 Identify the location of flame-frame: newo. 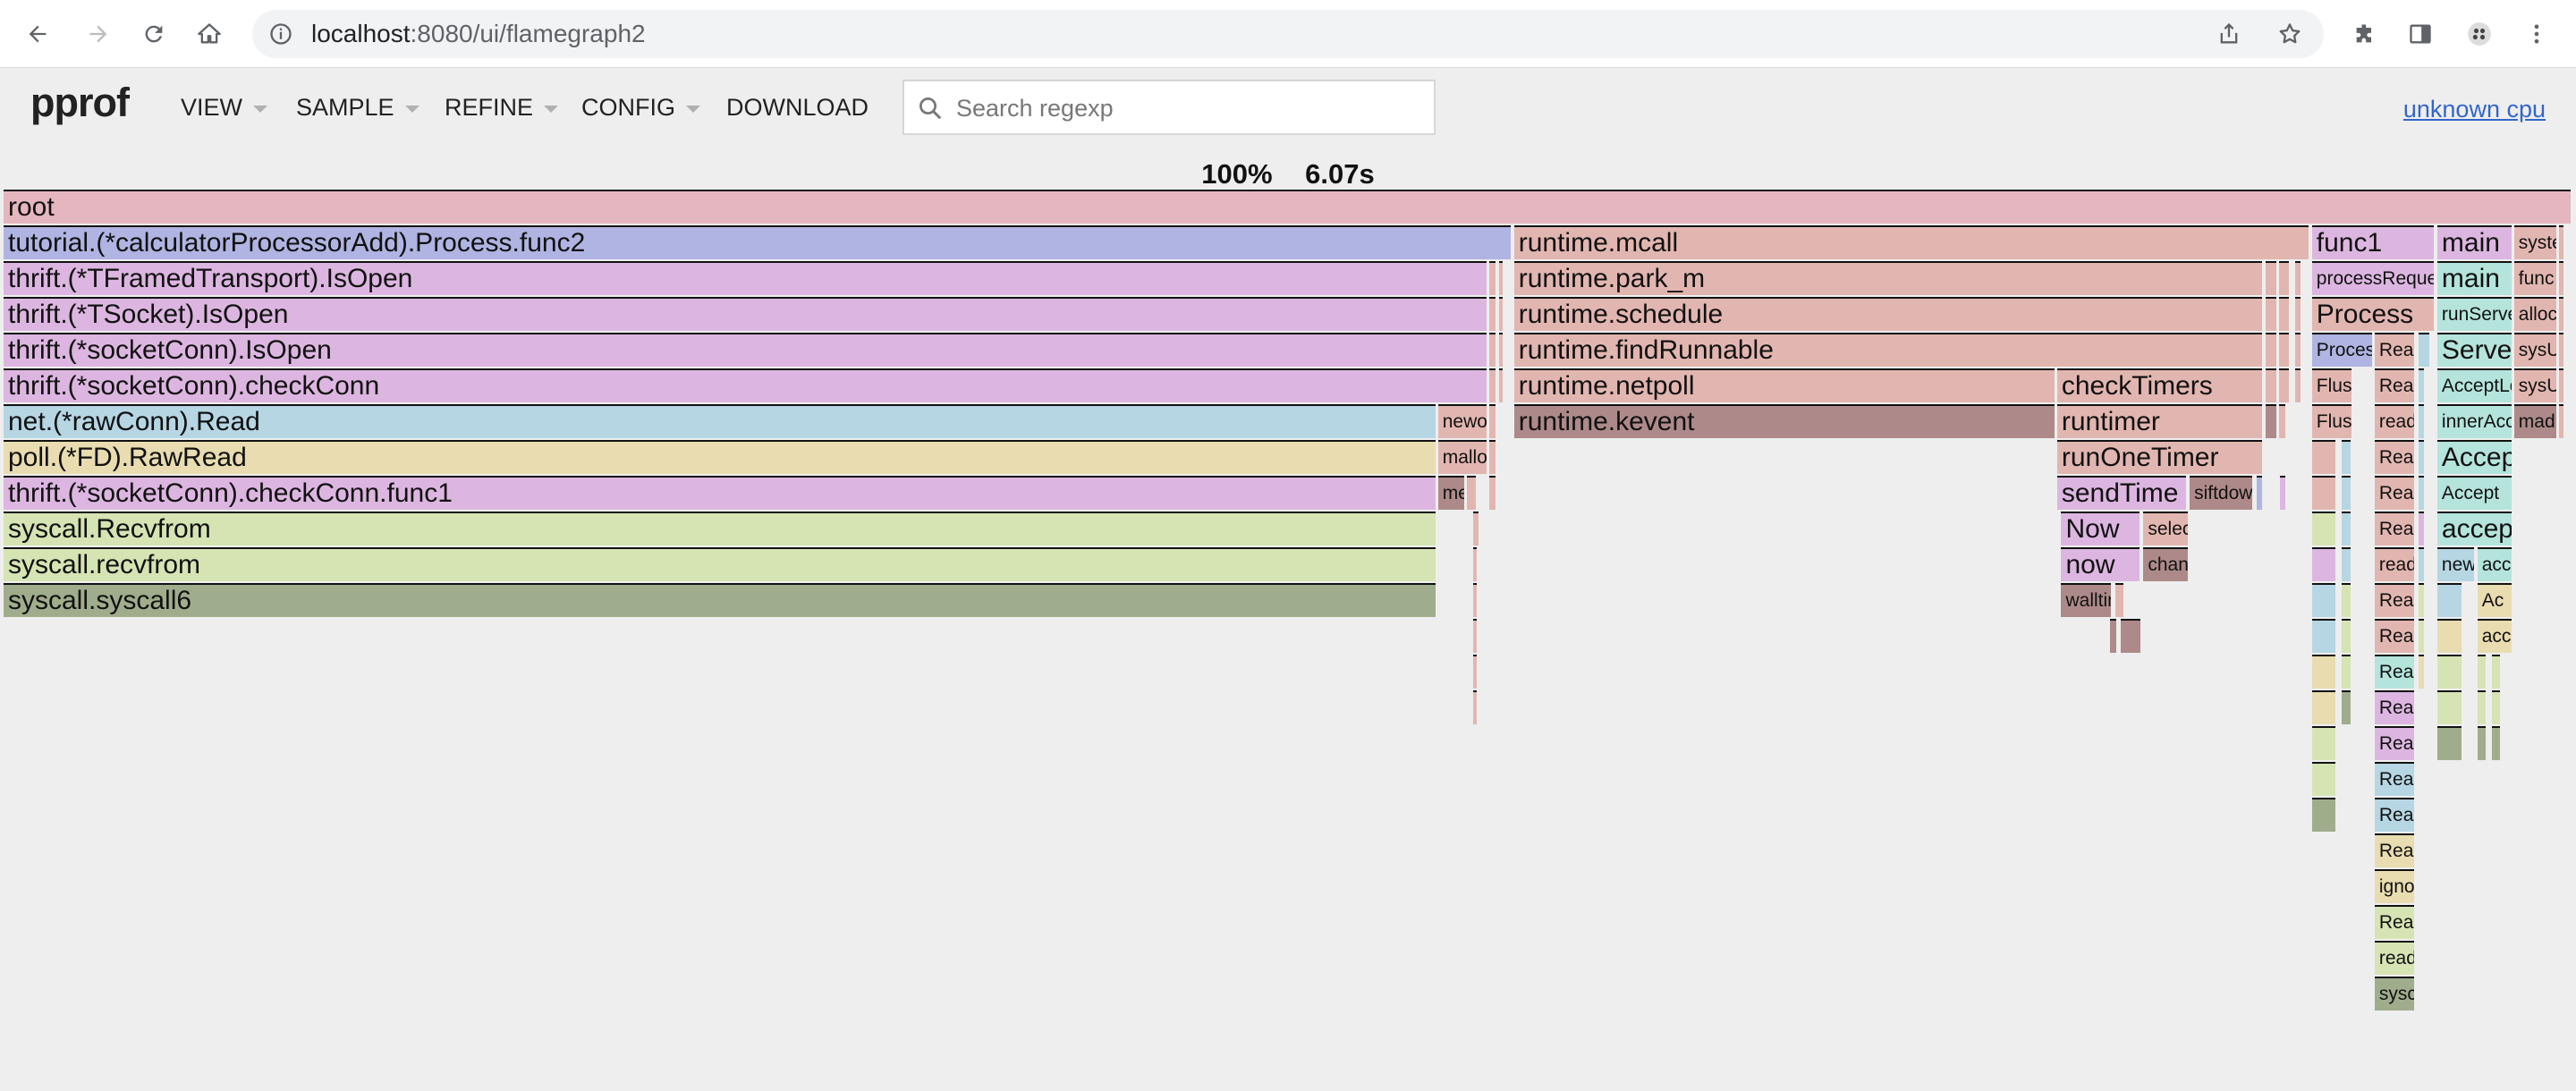
(1462, 421).